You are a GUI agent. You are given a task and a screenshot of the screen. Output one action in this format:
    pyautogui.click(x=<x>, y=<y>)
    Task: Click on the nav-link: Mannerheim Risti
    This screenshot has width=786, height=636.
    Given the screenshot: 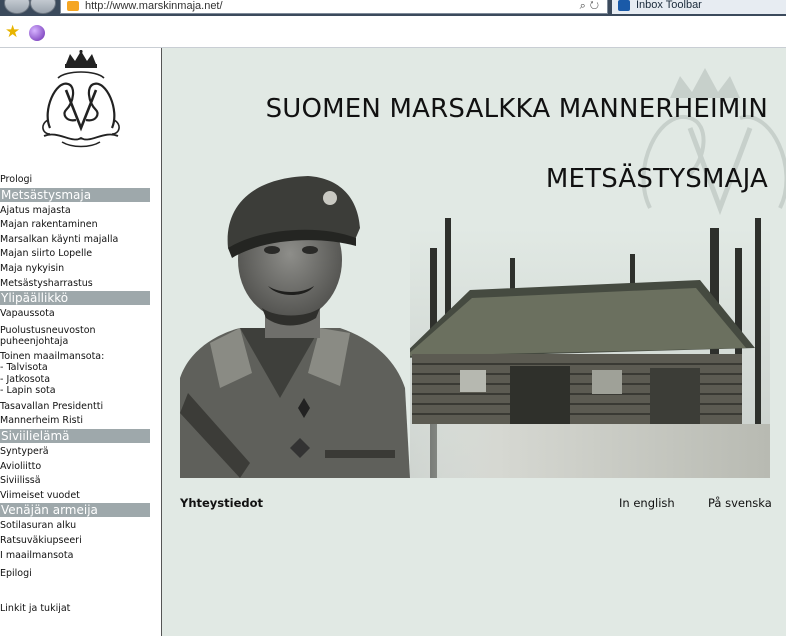 What is the action you would take?
    pyautogui.click(x=75, y=421)
    